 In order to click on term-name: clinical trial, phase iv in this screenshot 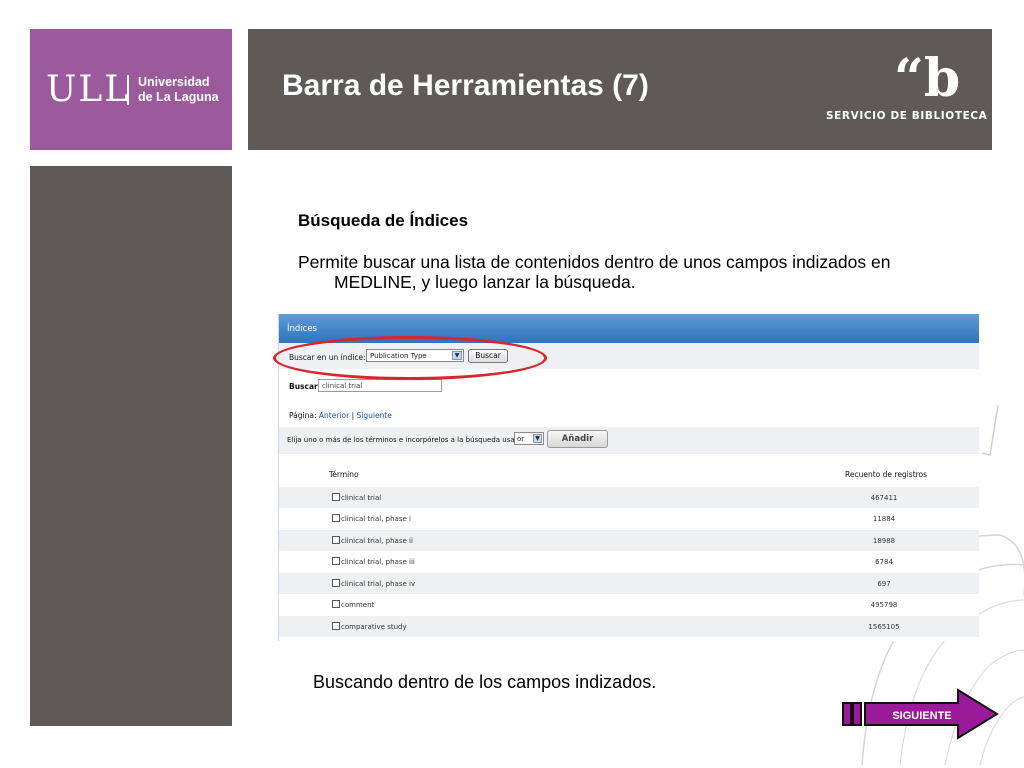, I will do `click(378, 584)`.